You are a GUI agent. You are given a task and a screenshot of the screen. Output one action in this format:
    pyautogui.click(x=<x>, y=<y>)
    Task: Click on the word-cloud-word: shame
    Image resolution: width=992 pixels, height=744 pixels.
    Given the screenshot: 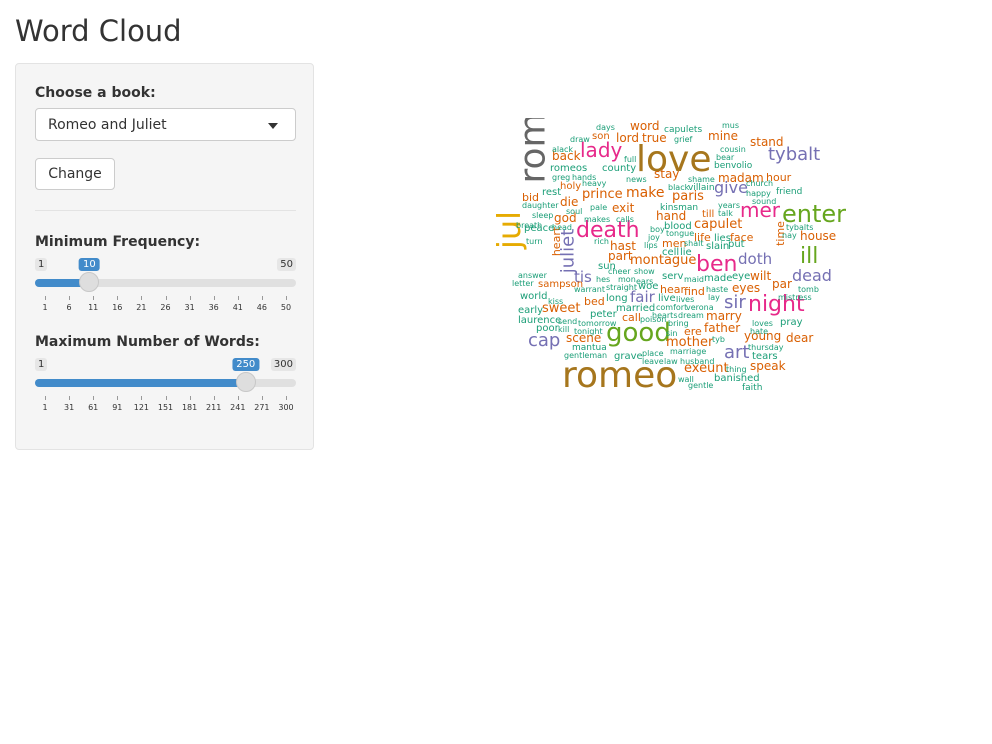 What is the action you would take?
    pyautogui.click(x=701, y=179)
    